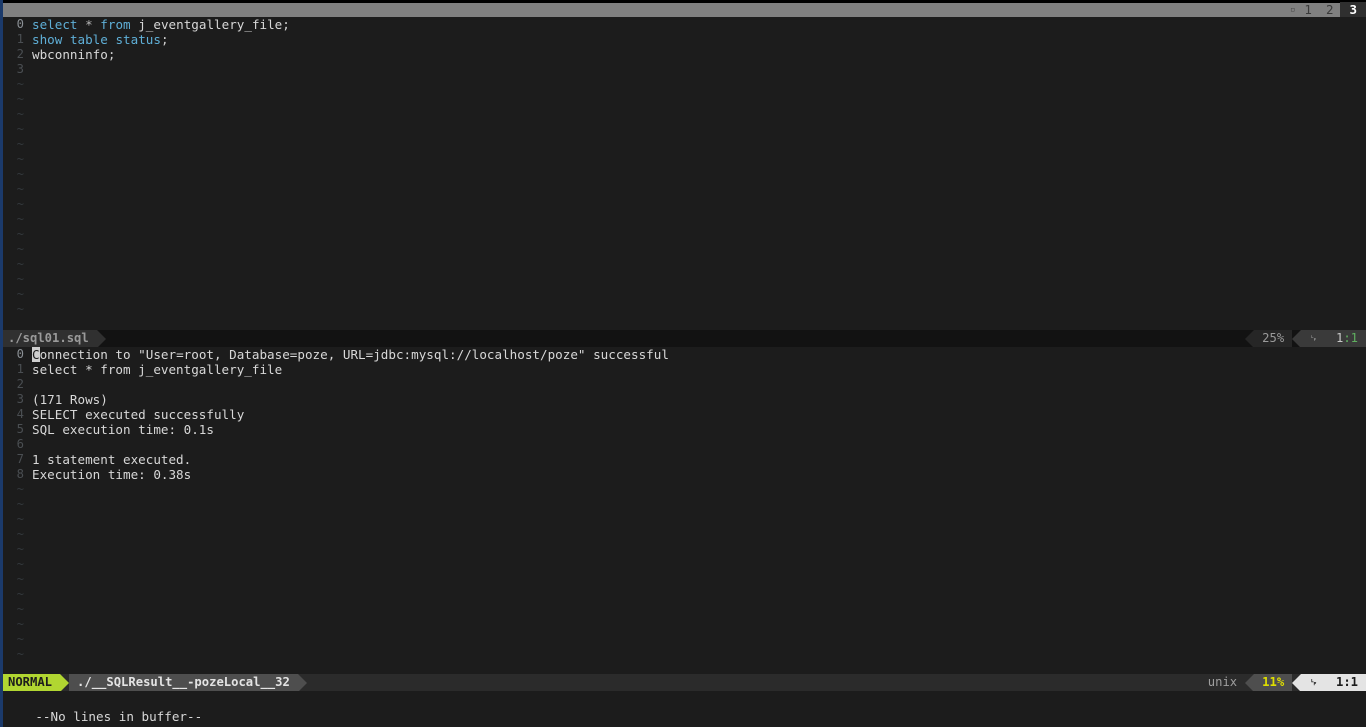 The width and height of the screenshot is (1366, 727). Describe the element at coordinates (48, 338) in the screenshot. I see `editor-statusline-filename: ./sql01.sql` at that location.